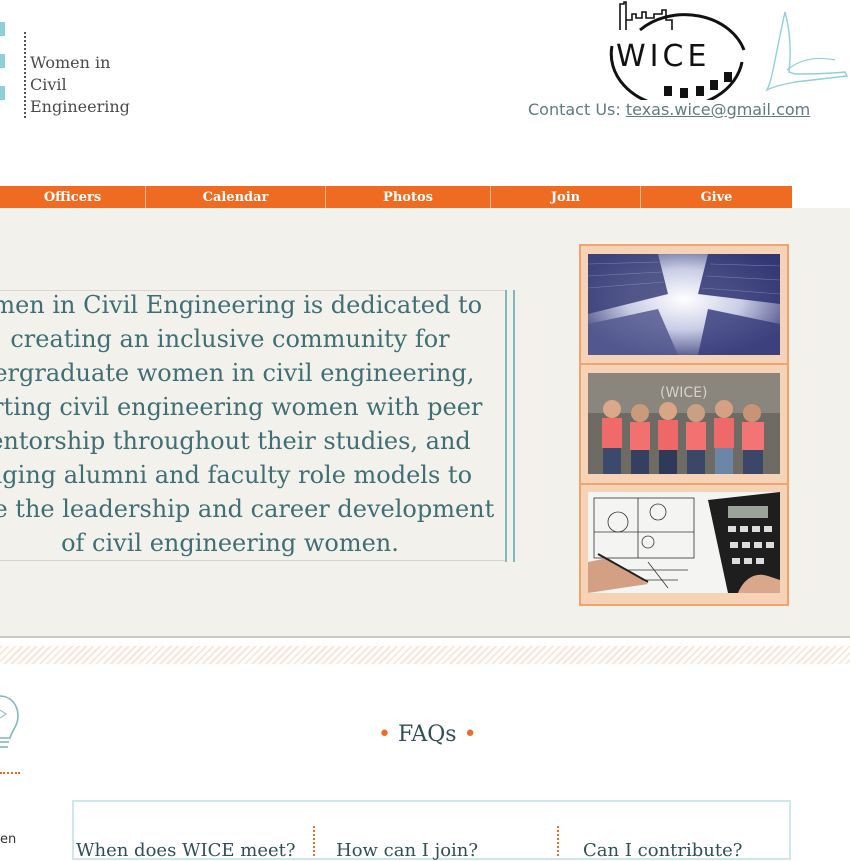 This screenshot has height=861, width=850. Describe the element at coordinates (510, 426) in the screenshot. I see `mission-double-bar` at that location.